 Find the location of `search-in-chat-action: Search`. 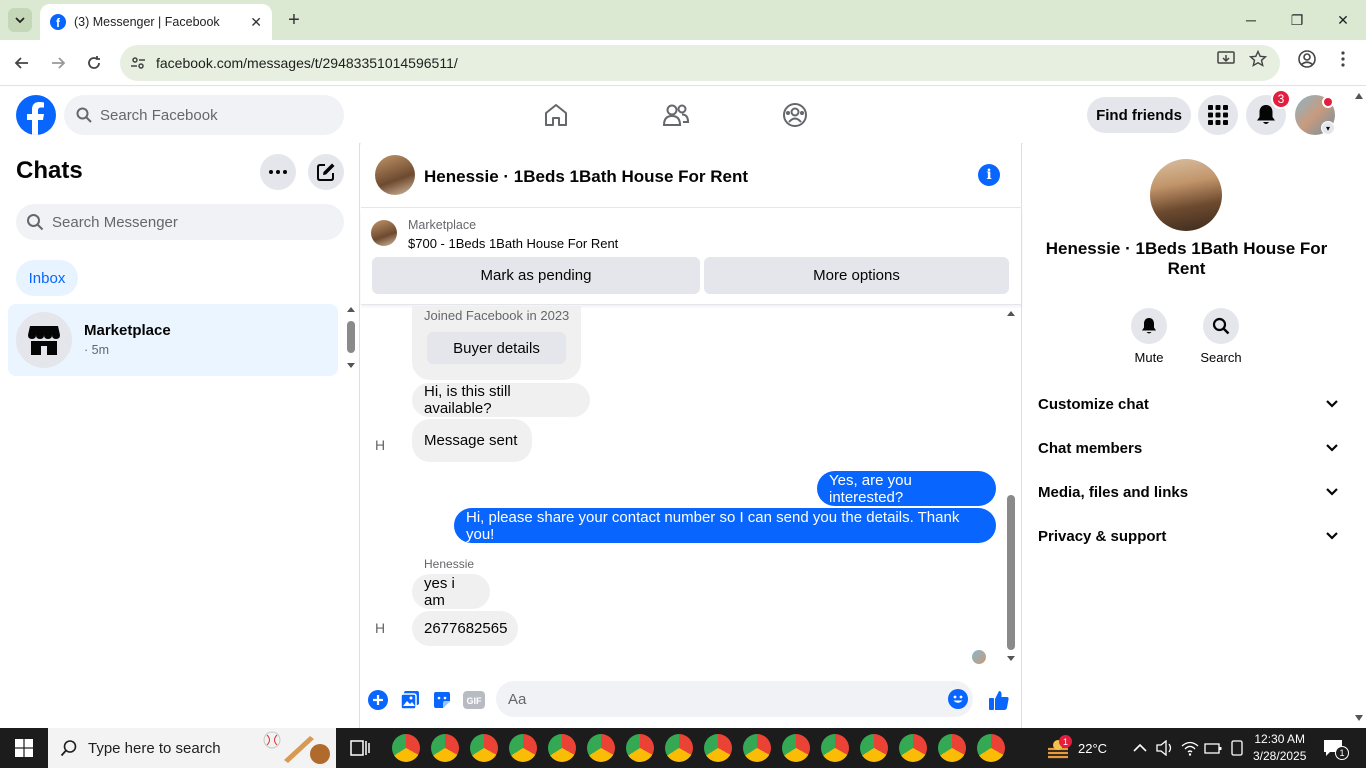

search-in-chat-action: Search is located at coordinates (1221, 336).